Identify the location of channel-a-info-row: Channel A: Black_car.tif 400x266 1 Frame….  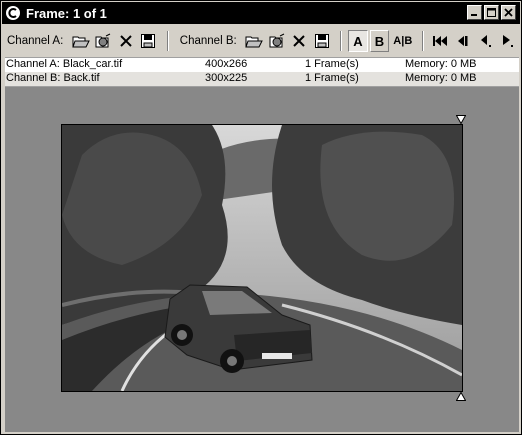
(262, 64).